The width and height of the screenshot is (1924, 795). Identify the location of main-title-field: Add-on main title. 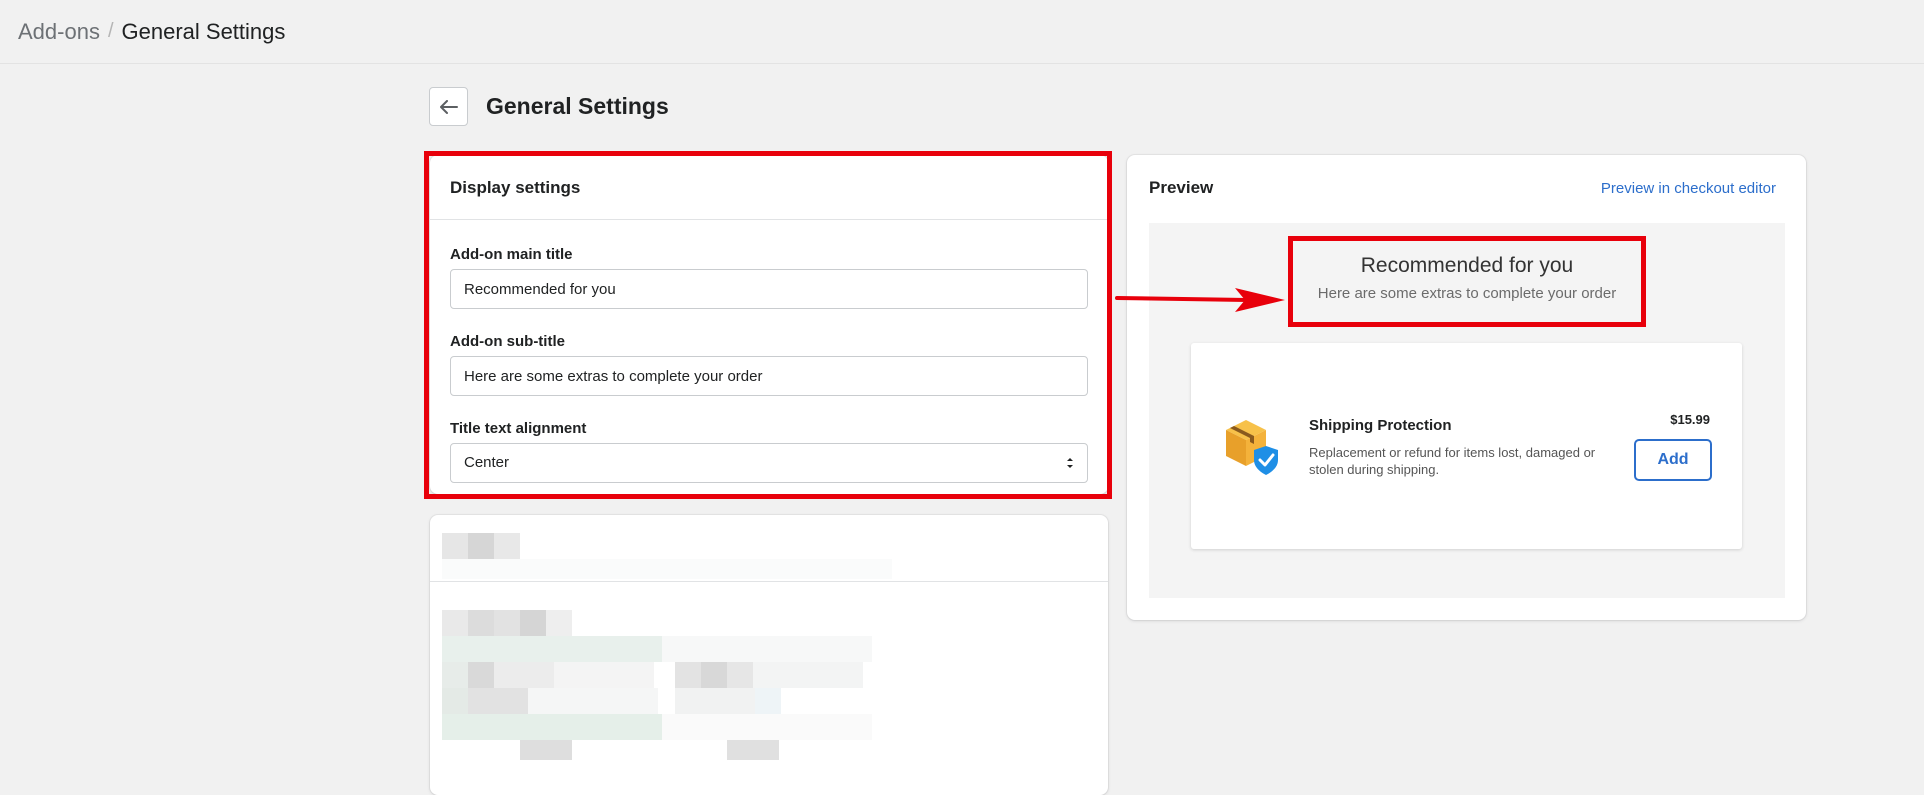
(769, 277).